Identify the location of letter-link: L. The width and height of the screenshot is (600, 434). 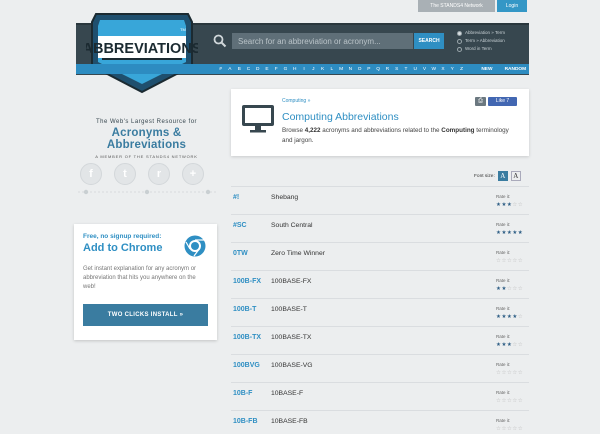
(331, 69).